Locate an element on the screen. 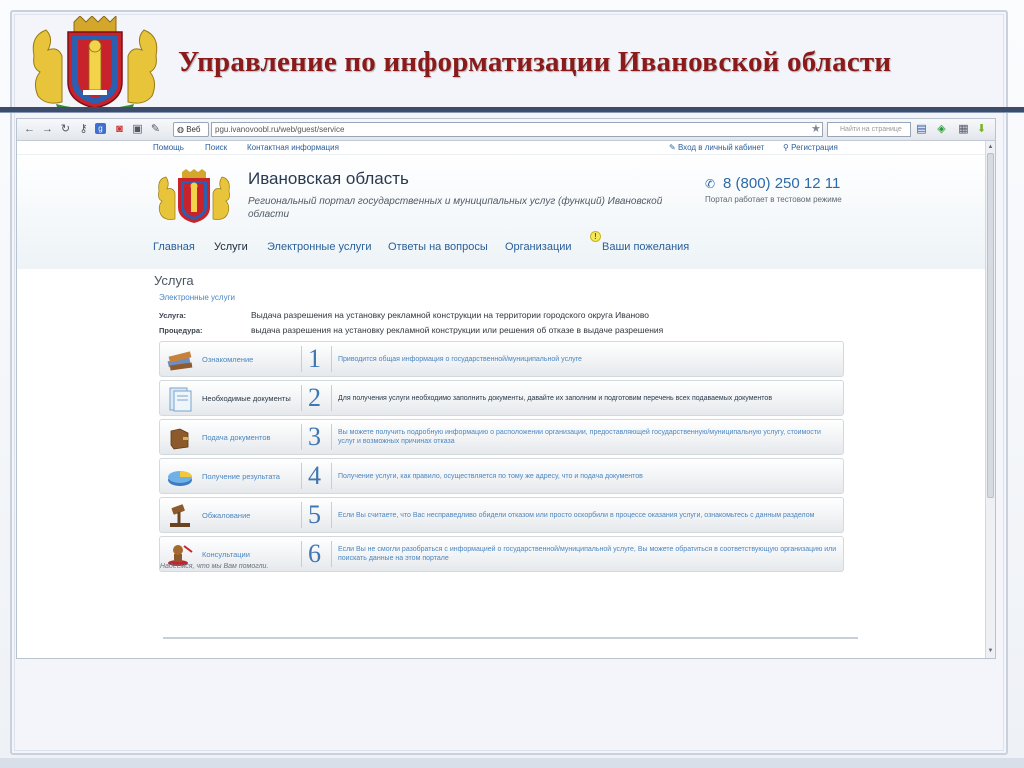 This screenshot has height=768, width=1024. scrollbar: ▲ ▼ is located at coordinates (990, 399).